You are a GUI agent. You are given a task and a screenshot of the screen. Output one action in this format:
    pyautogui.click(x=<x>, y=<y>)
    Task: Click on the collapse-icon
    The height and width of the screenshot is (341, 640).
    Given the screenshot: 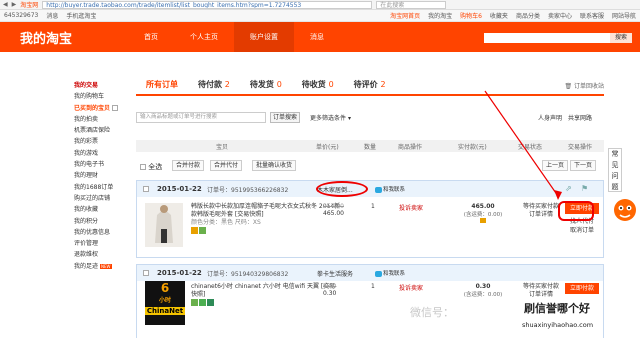 What is the action you would take?
    pyautogui.click(x=115, y=108)
    